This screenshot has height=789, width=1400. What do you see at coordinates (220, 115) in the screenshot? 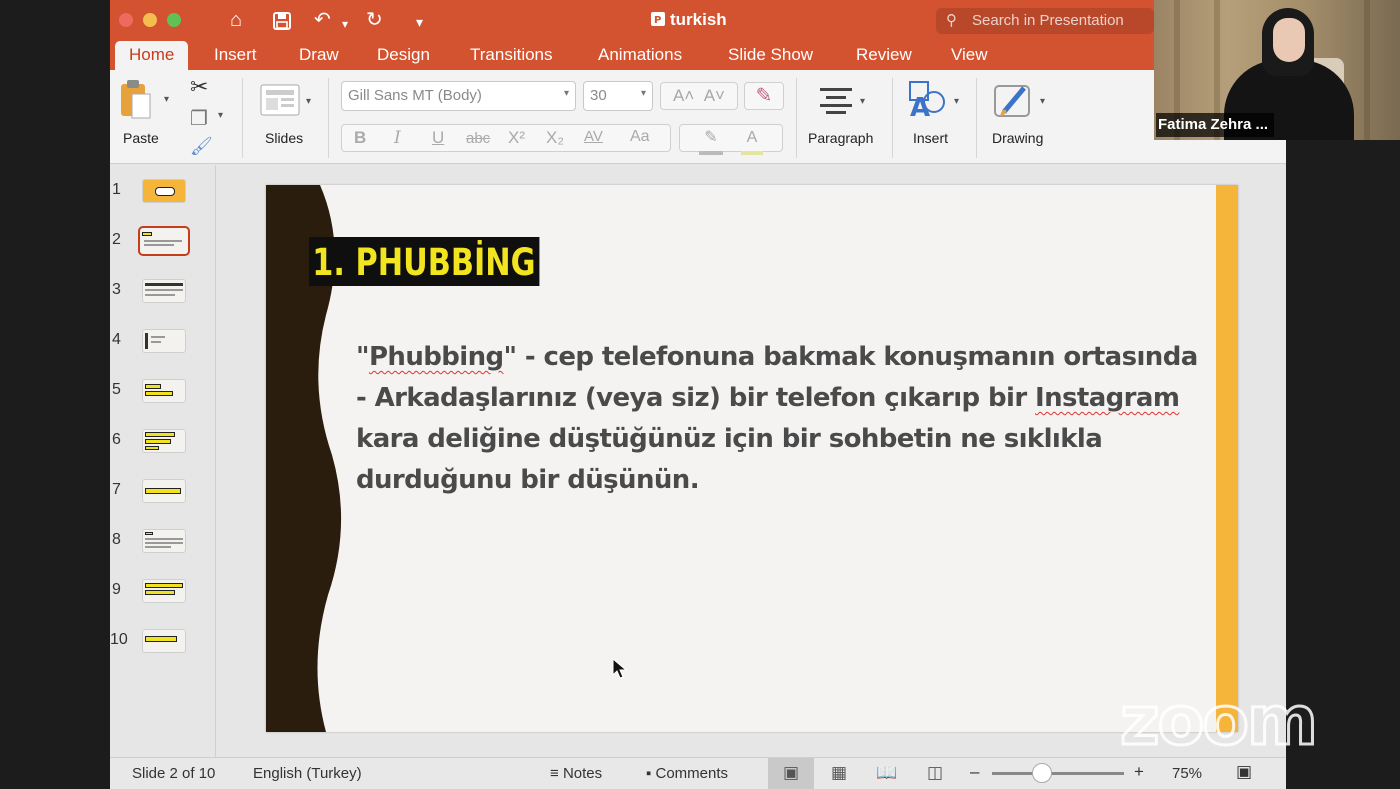
I see `copy-dropdown-icon: ▾` at bounding box center [220, 115].